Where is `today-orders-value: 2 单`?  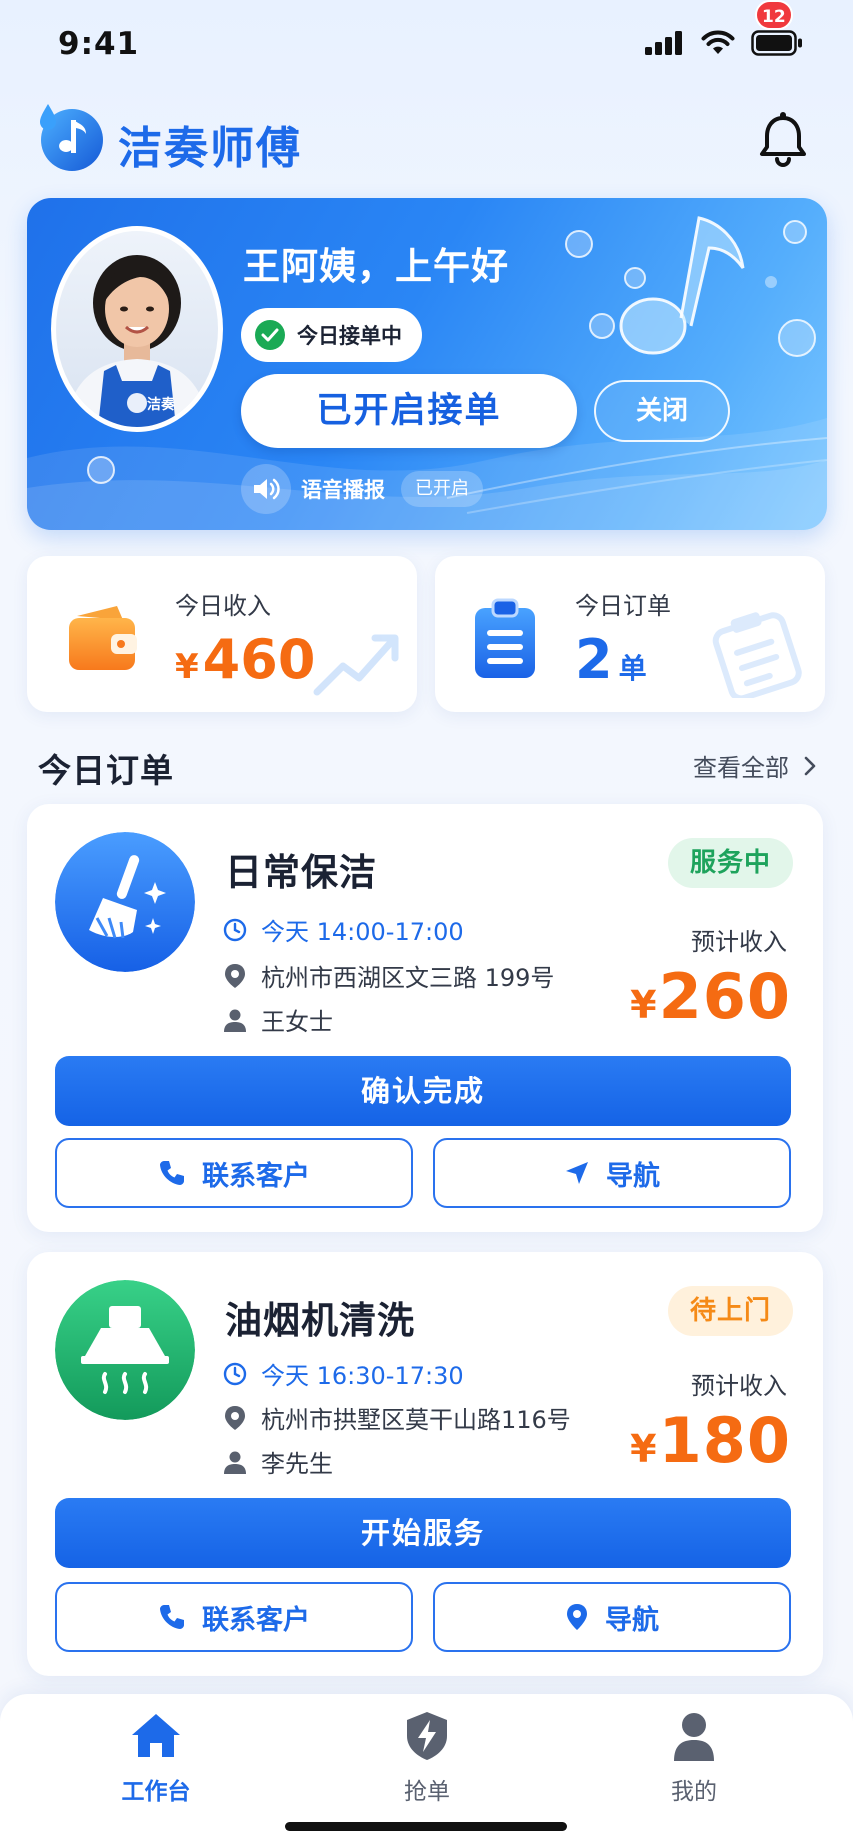
today-orders-value: 2 单 is located at coordinates (611, 659).